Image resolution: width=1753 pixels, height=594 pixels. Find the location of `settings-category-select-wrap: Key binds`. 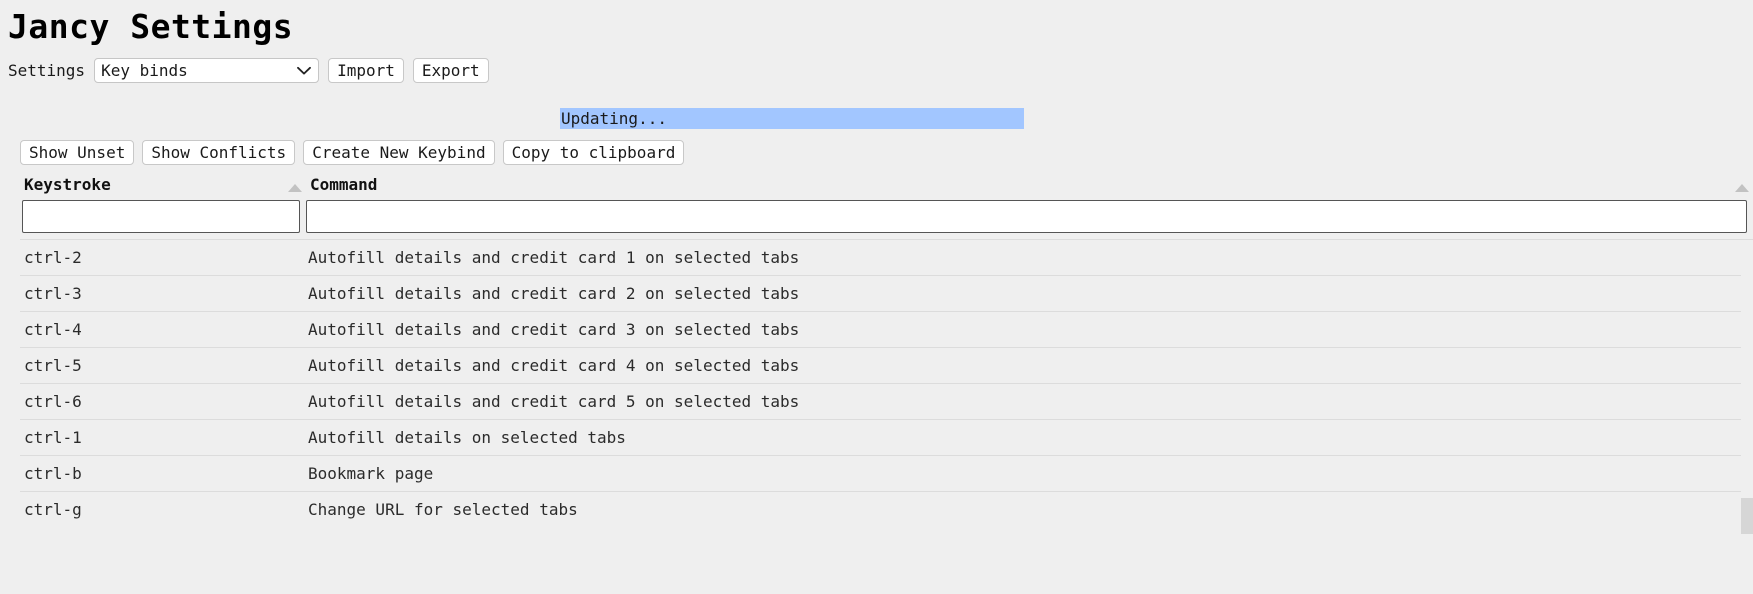

settings-category-select-wrap: Key binds is located at coordinates (207, 70).